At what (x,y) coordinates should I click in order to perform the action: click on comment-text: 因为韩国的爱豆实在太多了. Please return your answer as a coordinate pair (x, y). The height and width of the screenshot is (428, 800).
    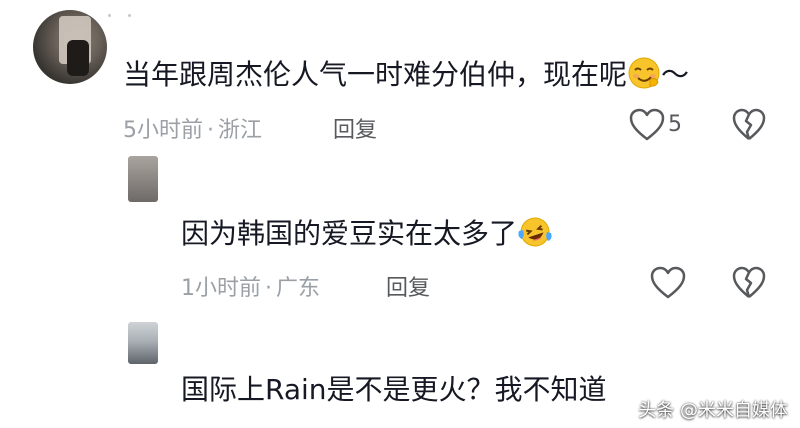
    Looking at the image, I should click on (367, 236).